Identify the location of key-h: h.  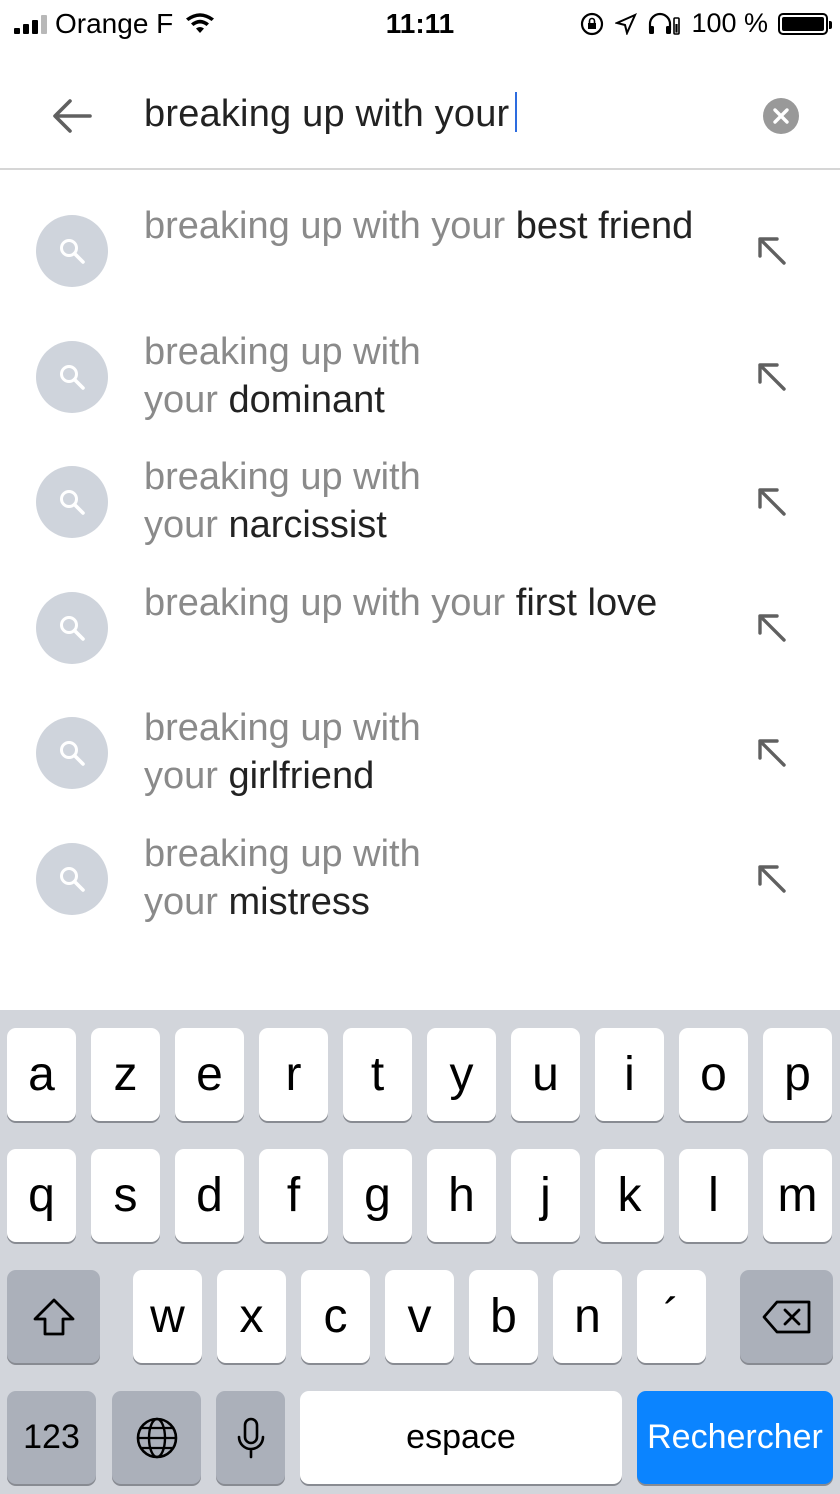
(461, 1195).